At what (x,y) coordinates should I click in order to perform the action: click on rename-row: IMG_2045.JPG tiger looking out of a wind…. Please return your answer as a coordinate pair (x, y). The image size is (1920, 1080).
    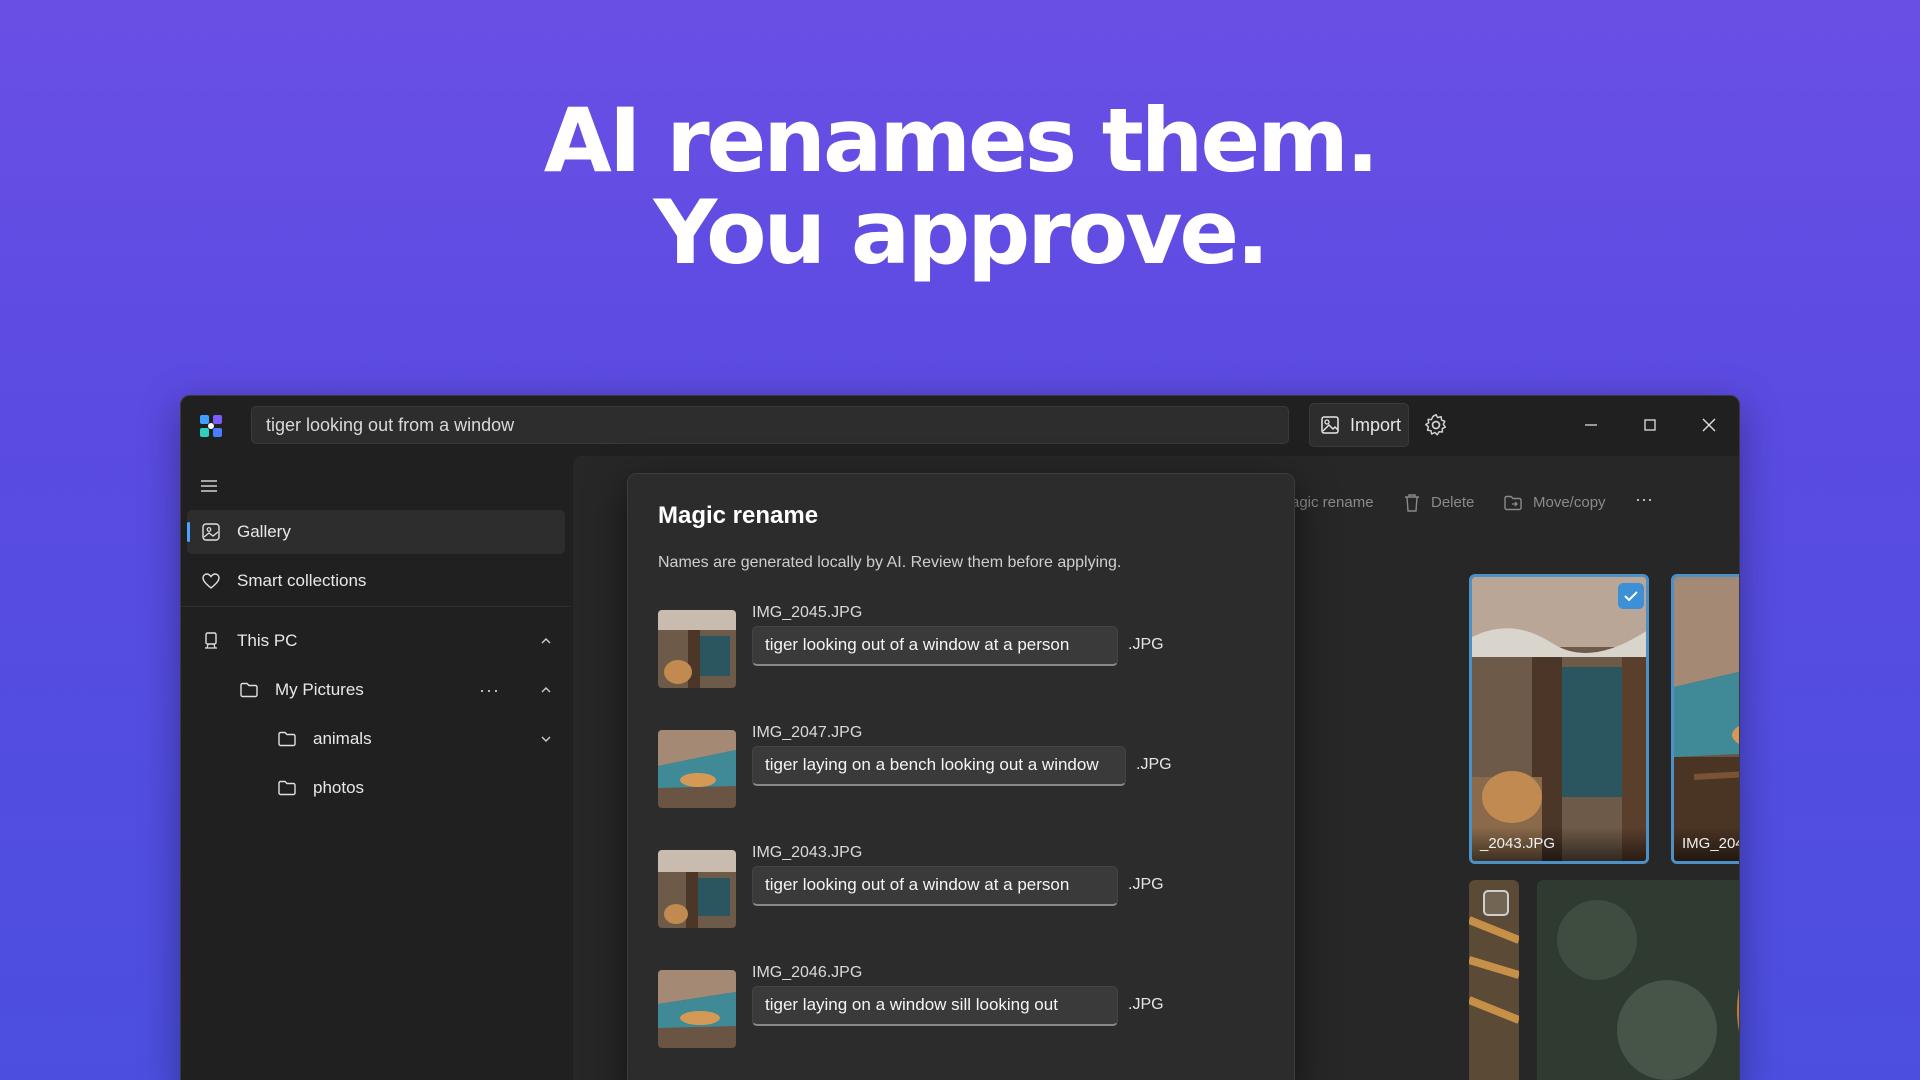
    Looking at the image, I should click on (968, 646).